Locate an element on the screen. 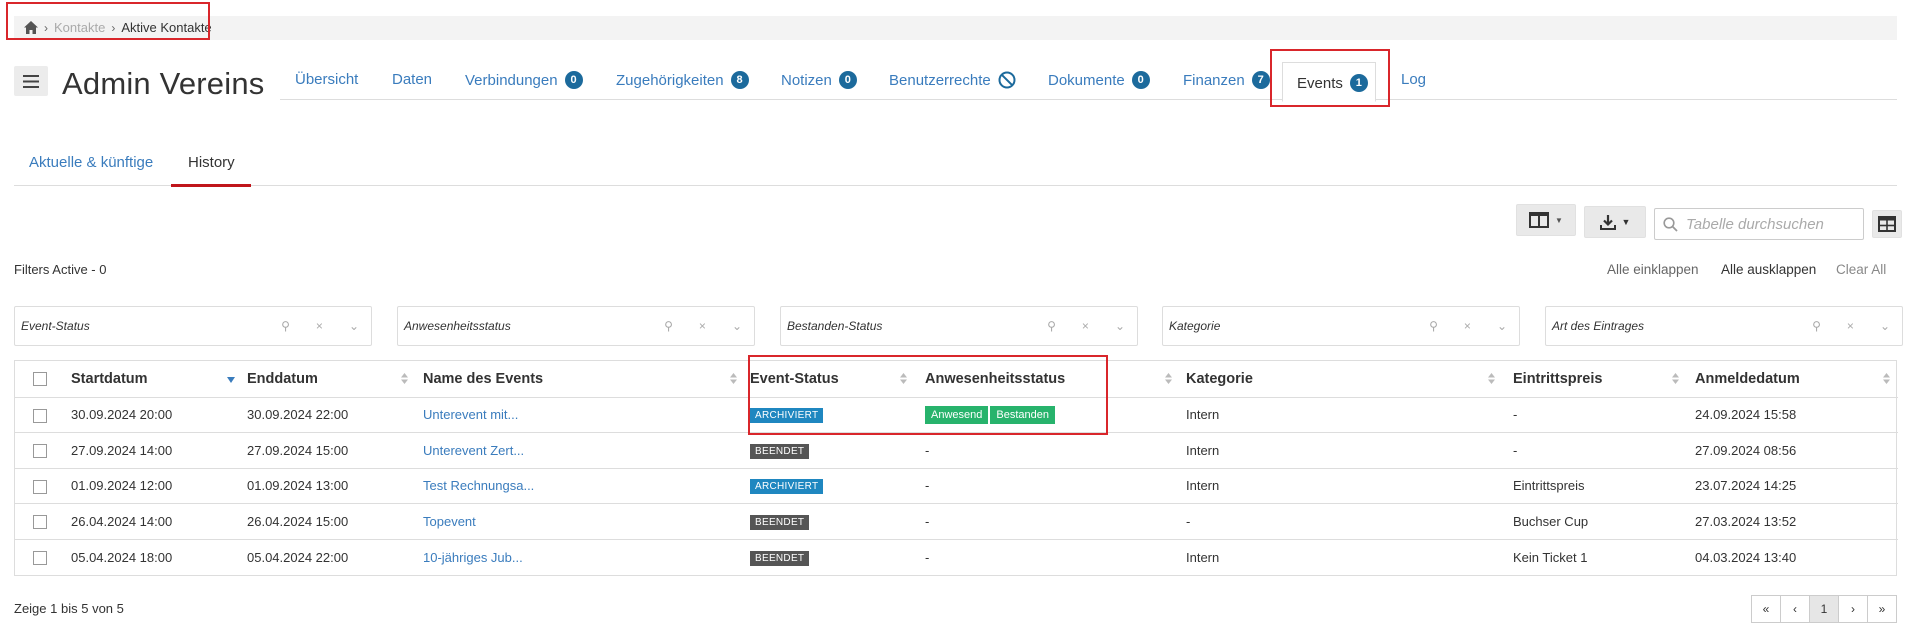 The width and height of the screenshot is (1911, 627). filter-kategorie: Kategorie ⚲ × ⌄ is located at coordinates (1341, 326).